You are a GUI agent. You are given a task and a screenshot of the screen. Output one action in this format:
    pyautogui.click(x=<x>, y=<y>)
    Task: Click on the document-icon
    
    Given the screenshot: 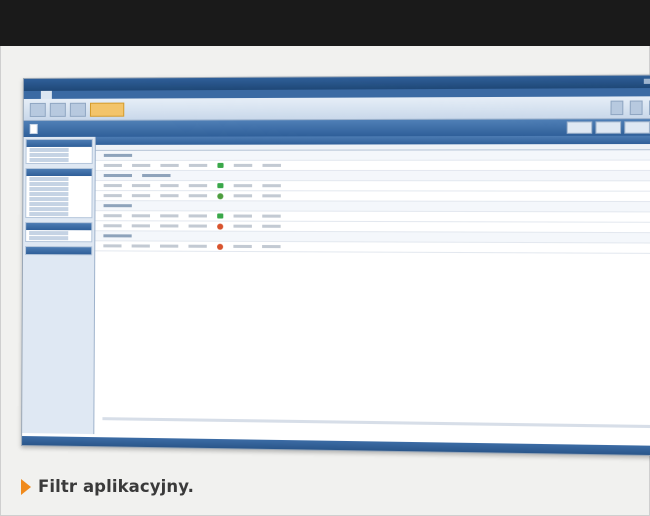 What is the action you would take?
    pyautogui.click(x=33, y=128)
    